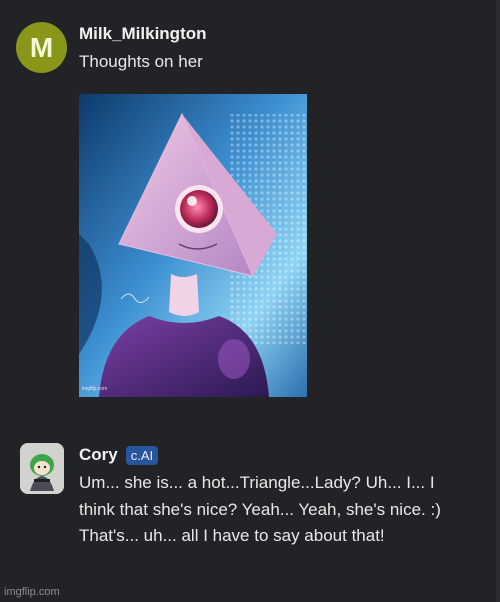  I want to click on reply-username: Cory, so click(98, 455).